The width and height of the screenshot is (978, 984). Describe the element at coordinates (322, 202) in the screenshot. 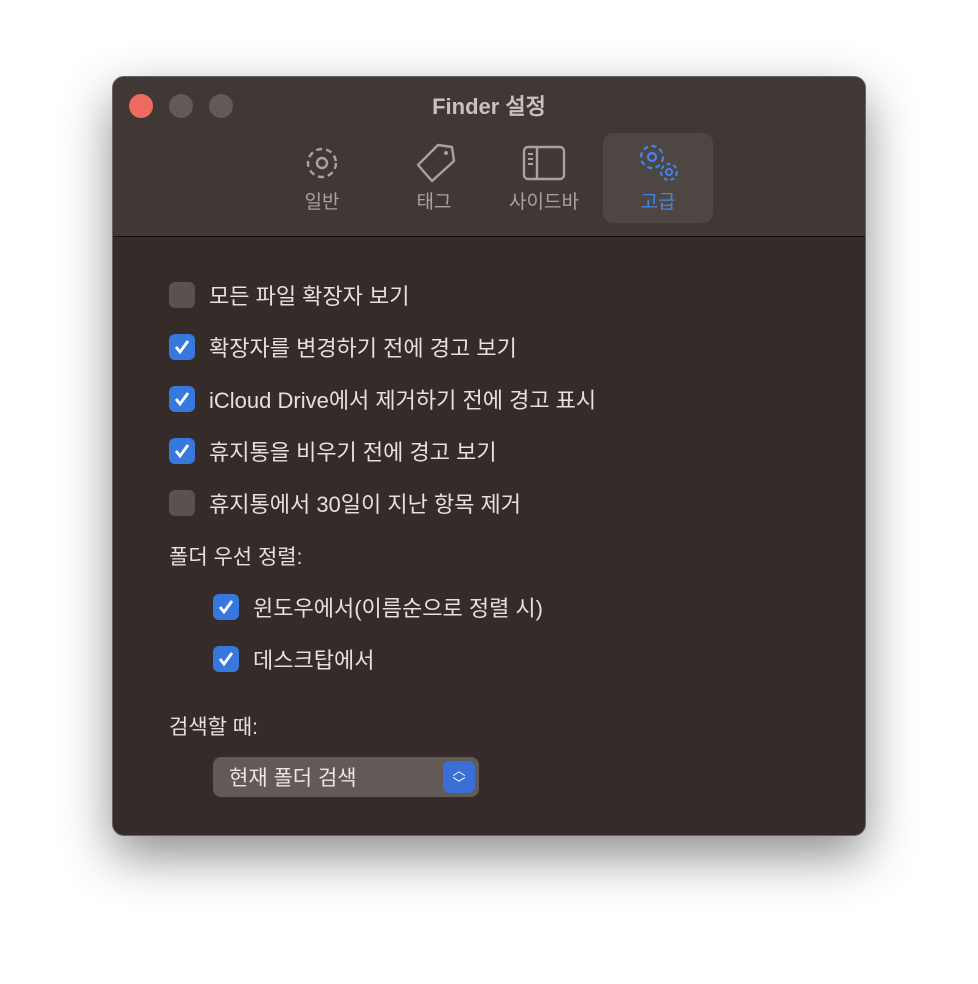

I see `tab-label: 일반` at that location.